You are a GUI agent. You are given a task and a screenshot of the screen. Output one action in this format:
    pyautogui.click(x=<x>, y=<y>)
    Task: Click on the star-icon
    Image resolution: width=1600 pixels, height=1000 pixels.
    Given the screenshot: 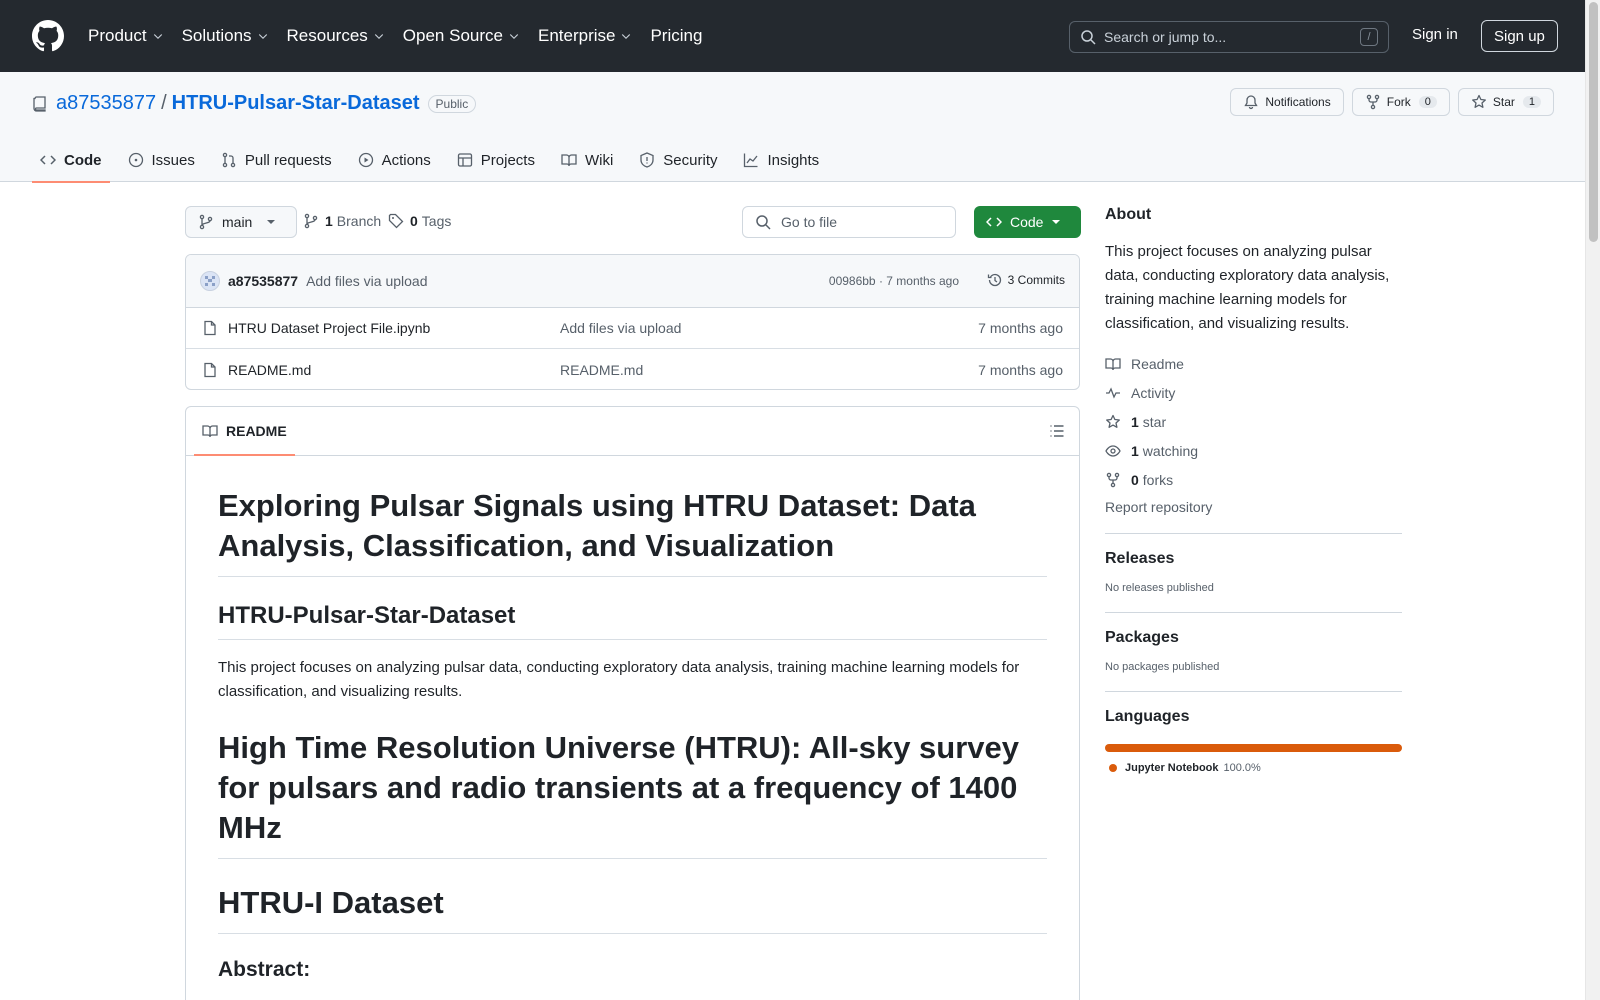 What is the action you would take?
    pyautogui.click(x=1478, y=101)
    